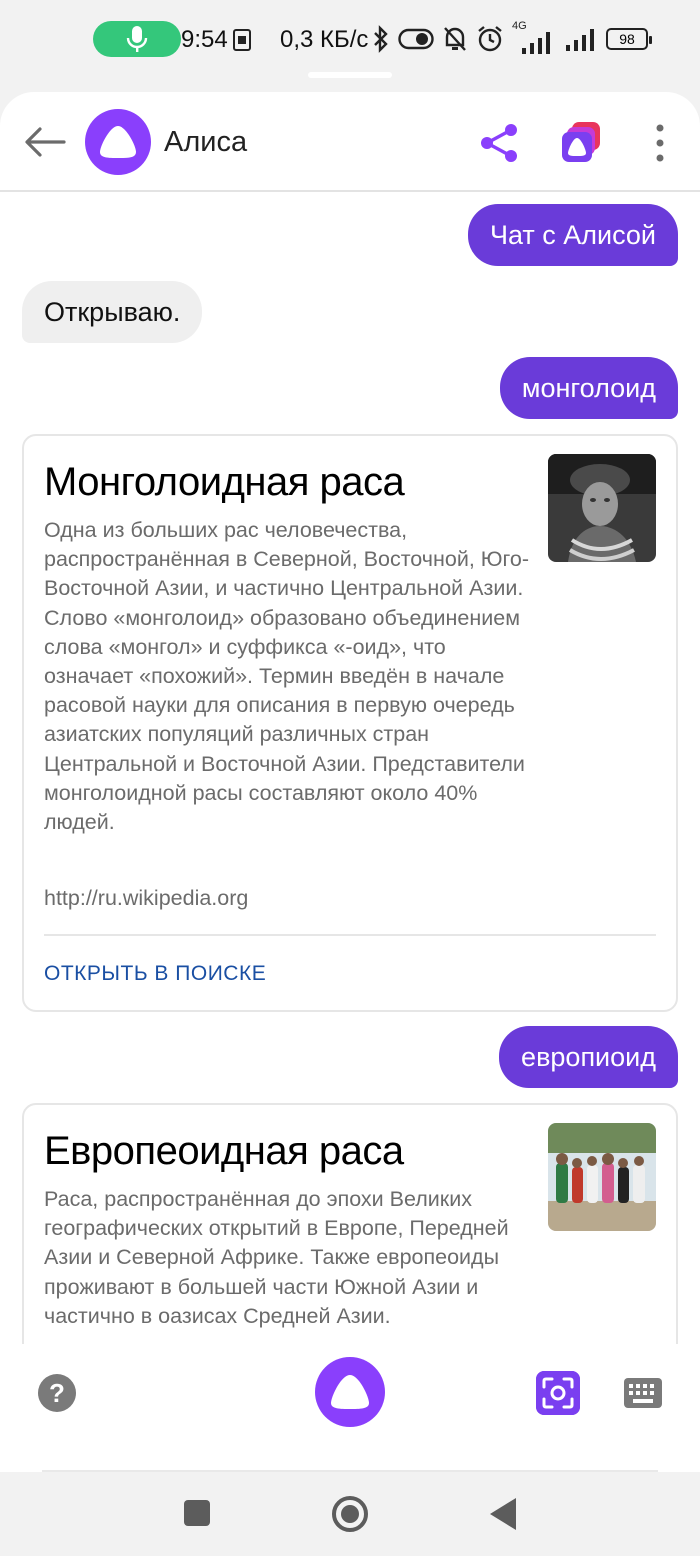 The width and height of the screenshot is (700, 1556). I want to click on help-icon: ?, so click(57, 1393).